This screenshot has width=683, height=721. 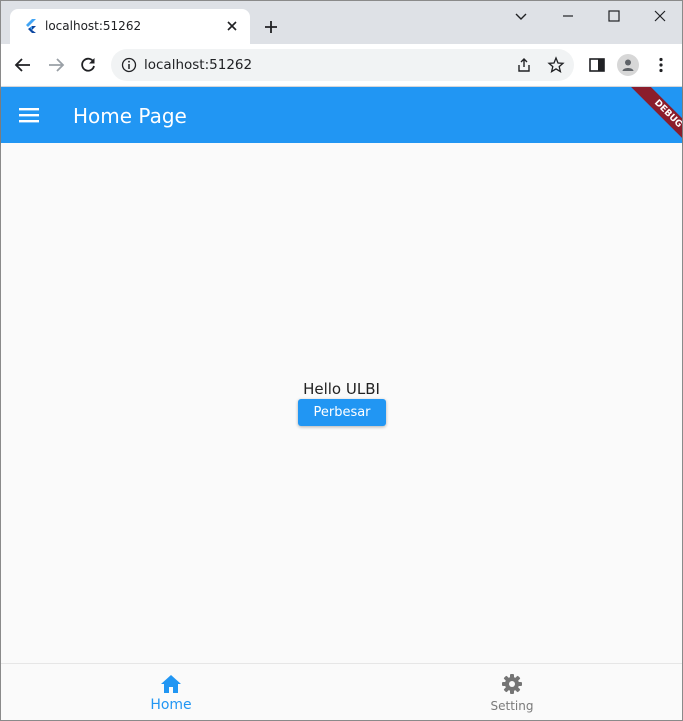 What do you see at coordinates (198, 65) in the screenshot?
I see `address-bar-url: localhost:51262` at bounding box center [198, 65].